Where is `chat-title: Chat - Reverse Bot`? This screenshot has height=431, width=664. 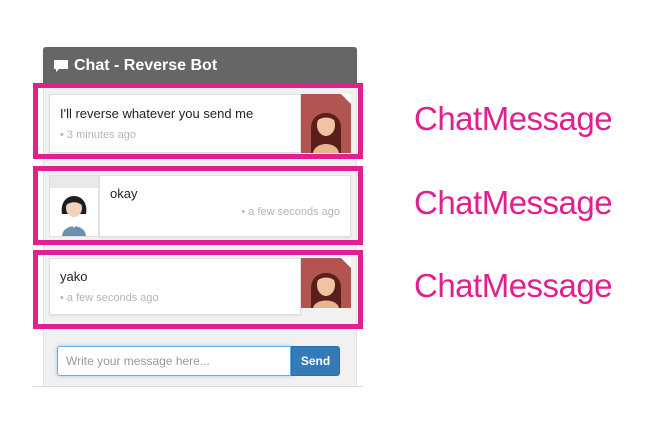
chat-title: Chat - Reverse Bot is located at coordinates (146, 65).